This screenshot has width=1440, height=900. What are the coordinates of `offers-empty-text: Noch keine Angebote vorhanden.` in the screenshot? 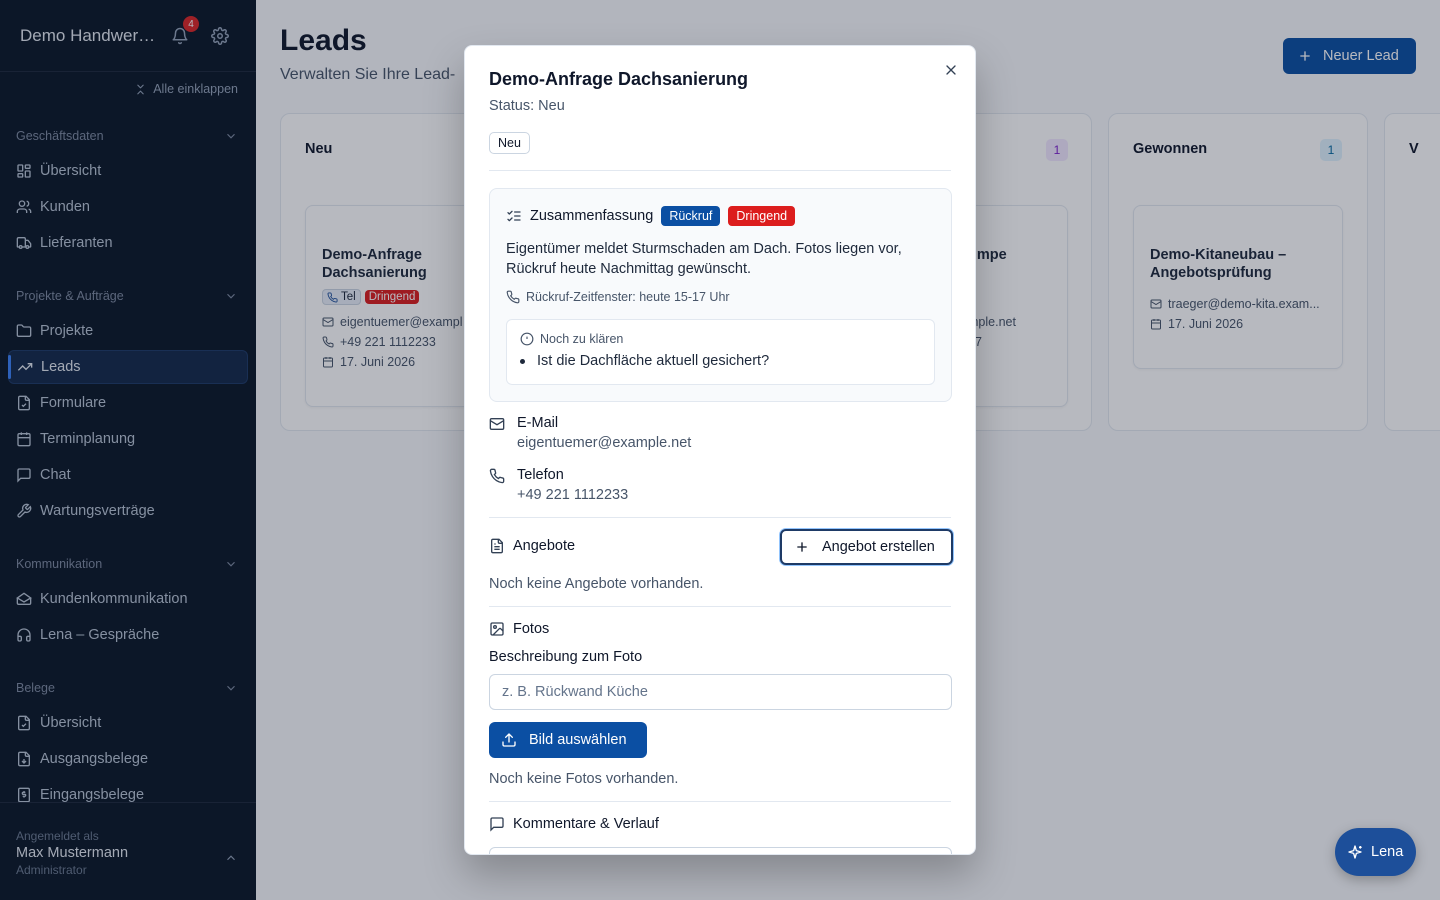 It's located at (596, 584).